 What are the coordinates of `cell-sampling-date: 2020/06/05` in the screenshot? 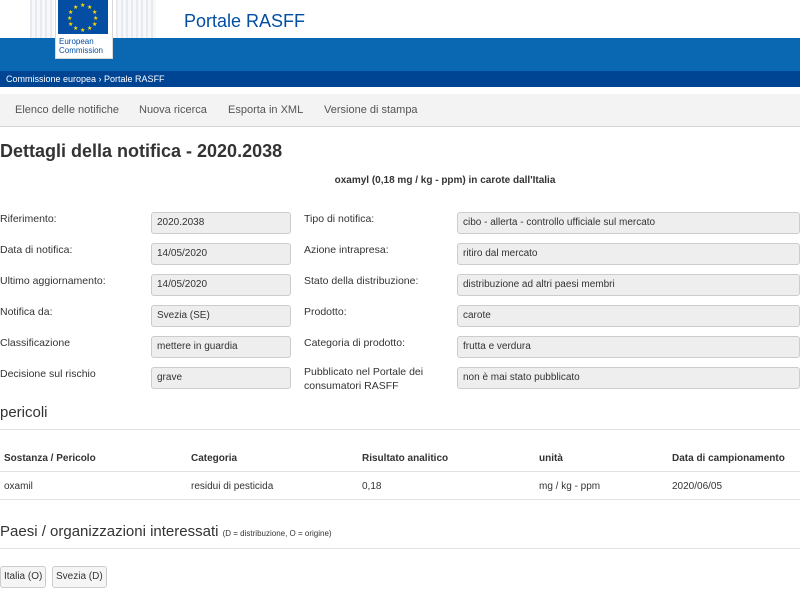 It's located at (697, 486).